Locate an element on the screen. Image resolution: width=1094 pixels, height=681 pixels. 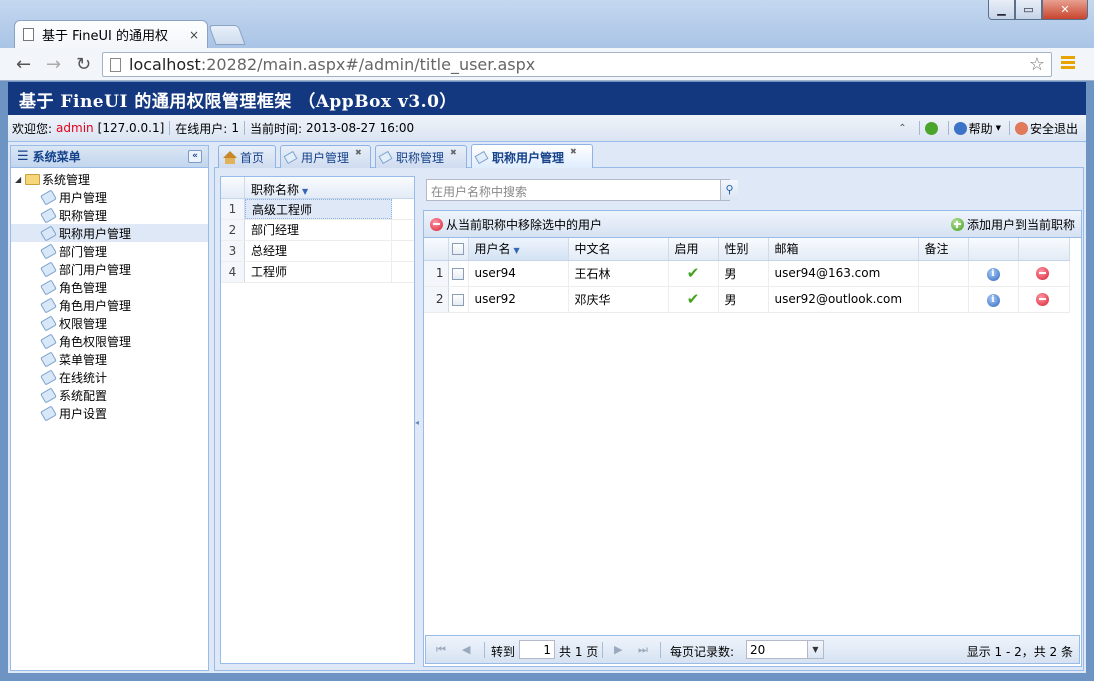
title-grid: 职称名称 ▼ 1 高级工程师 2 部门经理 3 总经理 4 工程师 is located at coordinates (317, 420).